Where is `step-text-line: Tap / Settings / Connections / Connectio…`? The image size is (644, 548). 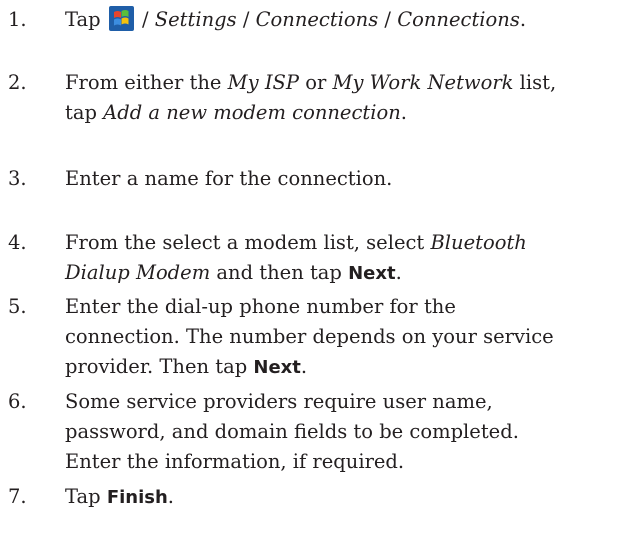
step-text-line: Tap / Settings / Connections / Connectio… is located at coordinates (354, 20).